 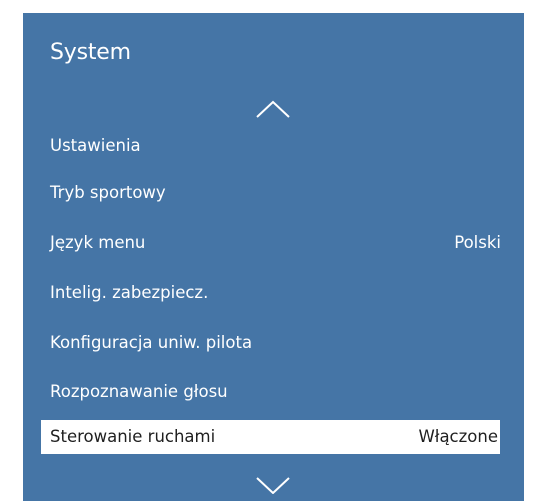 What do you see at coordinates (273, 293) in the screenshot?
I see `menu-item-intelig-zabezpiecz: Intelig. zabezpiecz.` at bounding box center [273, 293].